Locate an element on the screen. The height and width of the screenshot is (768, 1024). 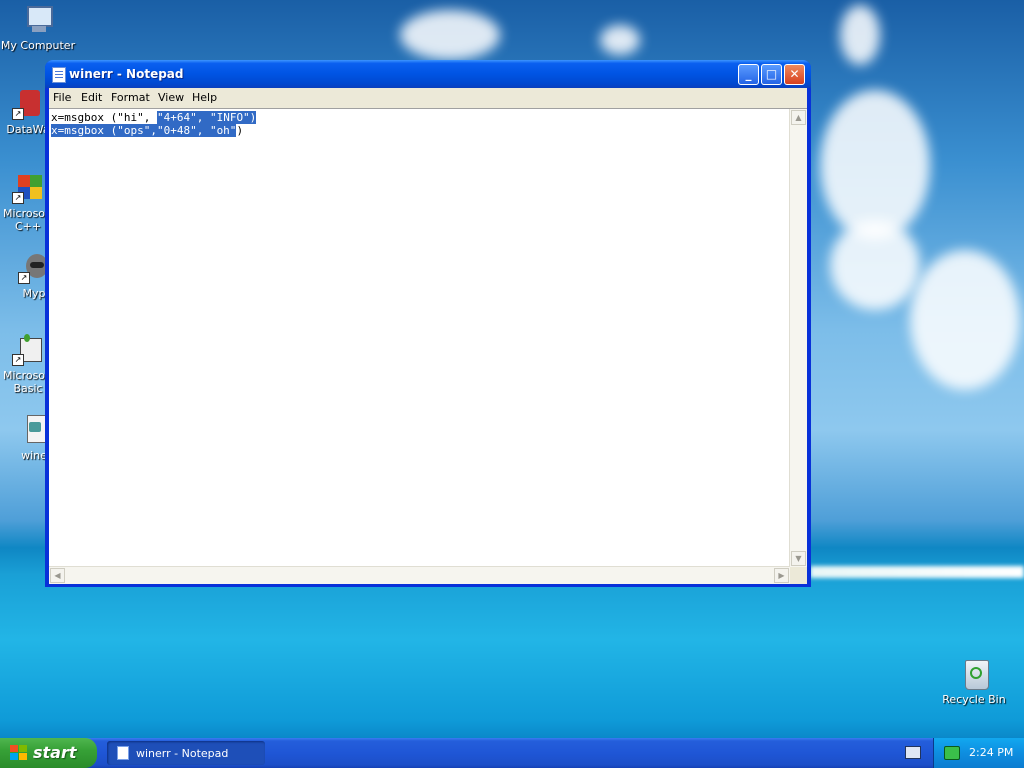
text-selection: "4+64", "INFO") is located at coordinates (206, 117).